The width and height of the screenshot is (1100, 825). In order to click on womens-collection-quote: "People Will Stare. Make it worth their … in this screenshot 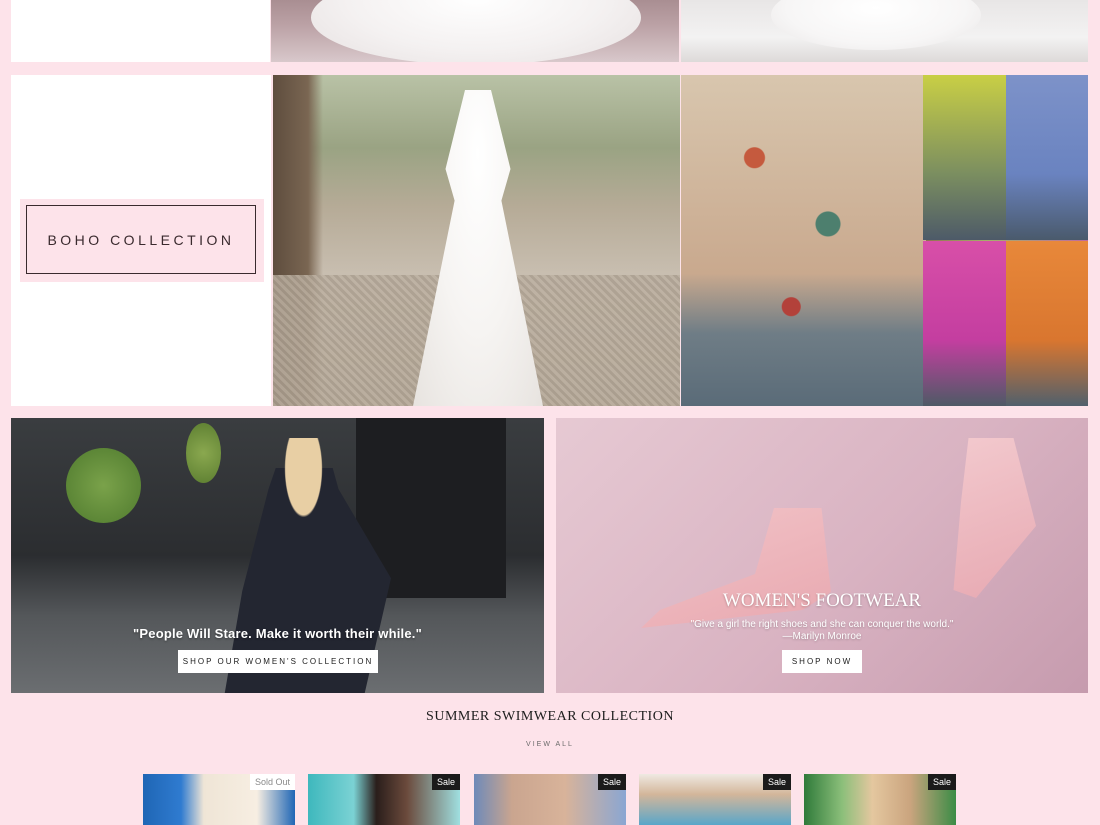, I will do `click(277, 633)`.